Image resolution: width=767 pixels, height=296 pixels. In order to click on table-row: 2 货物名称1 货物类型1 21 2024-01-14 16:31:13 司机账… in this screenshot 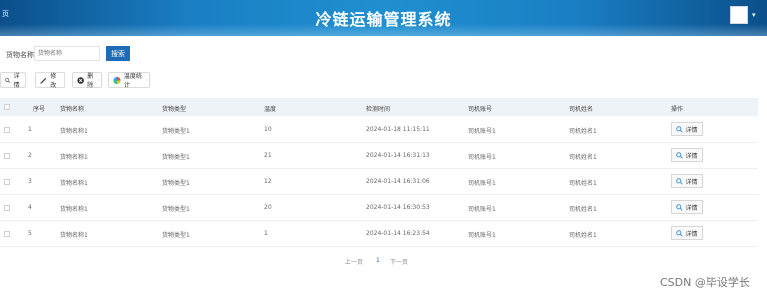, I will do `click(379, 156)`.